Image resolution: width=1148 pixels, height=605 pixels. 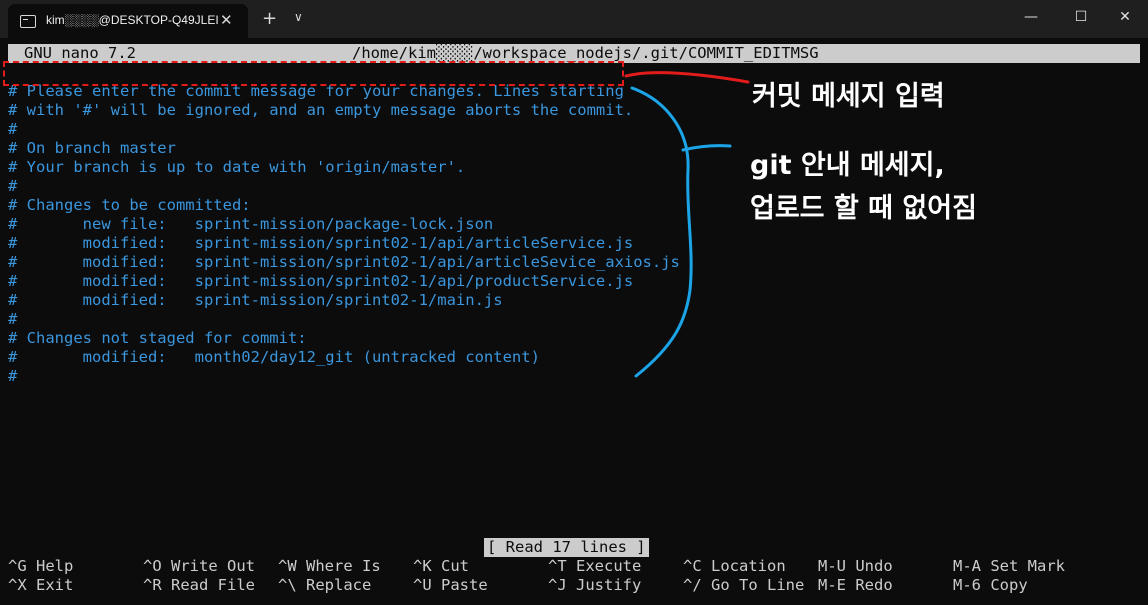 What do you see at coordinates (706, 148) in the screenshot?
I see `blue-brace-tick` at bounding box center [706, 148].